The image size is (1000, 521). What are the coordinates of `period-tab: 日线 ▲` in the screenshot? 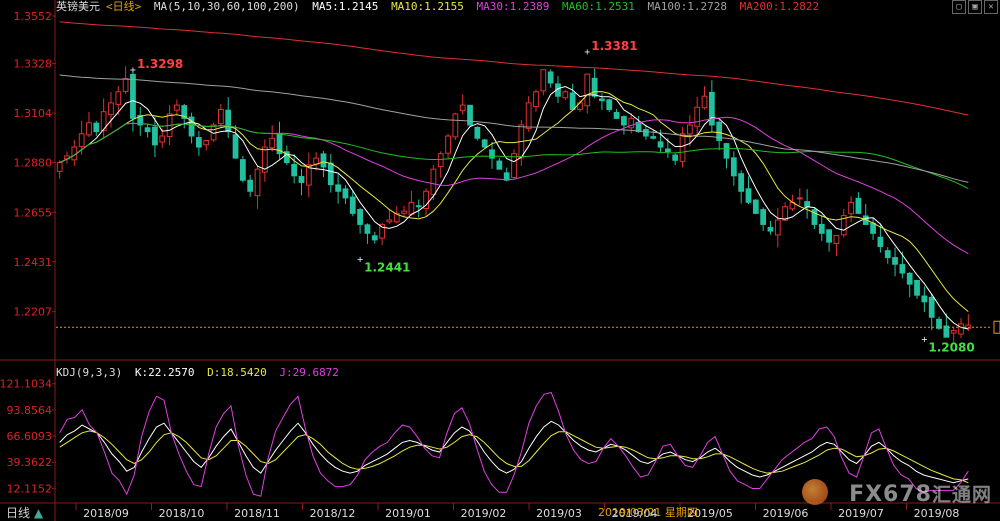 It's located at (24, 512).